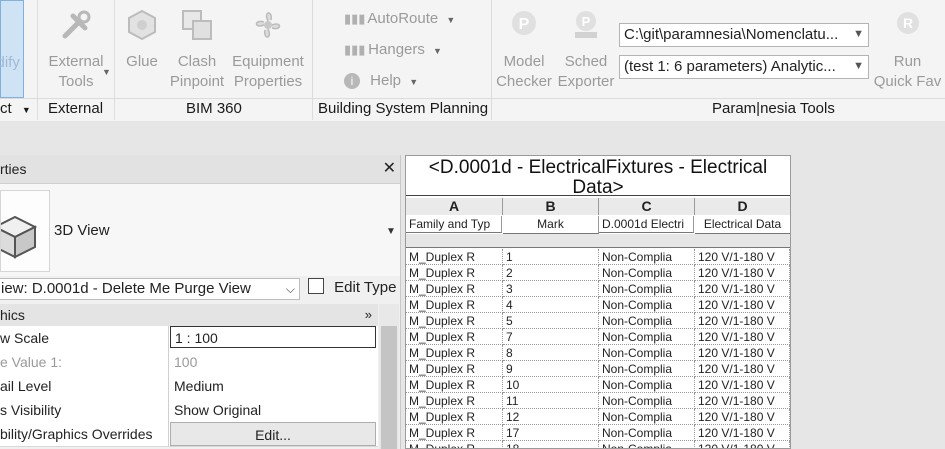 The height and width of the screenshot is (449, 945). Describe the element at coordinates (551, 257) in the screenshot. I see `schedule-cell: 1` at that location.